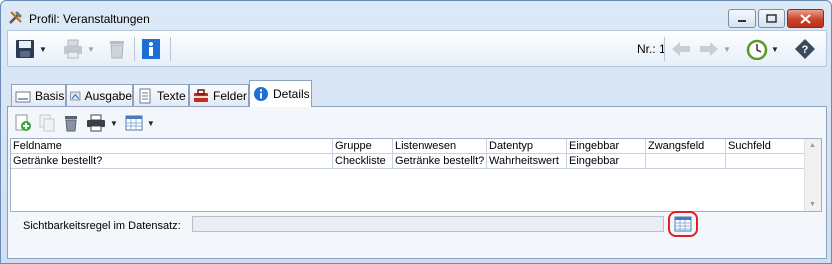 The width and height of the screenshot is (832, 264). What do you see at coordinates (727, 49) in the screenshot?
I see `navigate-dropdown-arrow: ▼` at bounding box center [727, 49].